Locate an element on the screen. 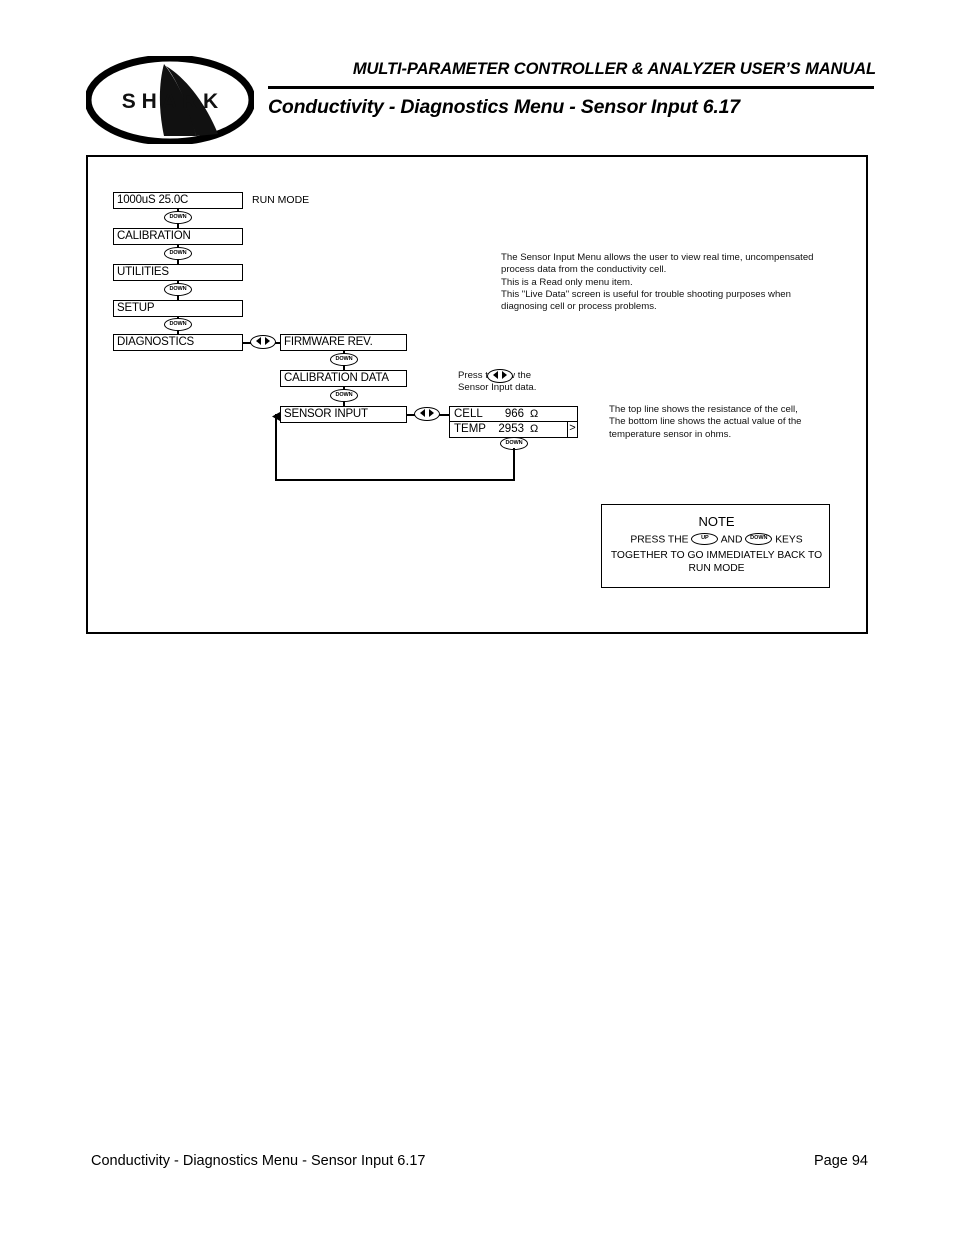  footer-page-number: Page 94 is located at coordinates (840, 1161).